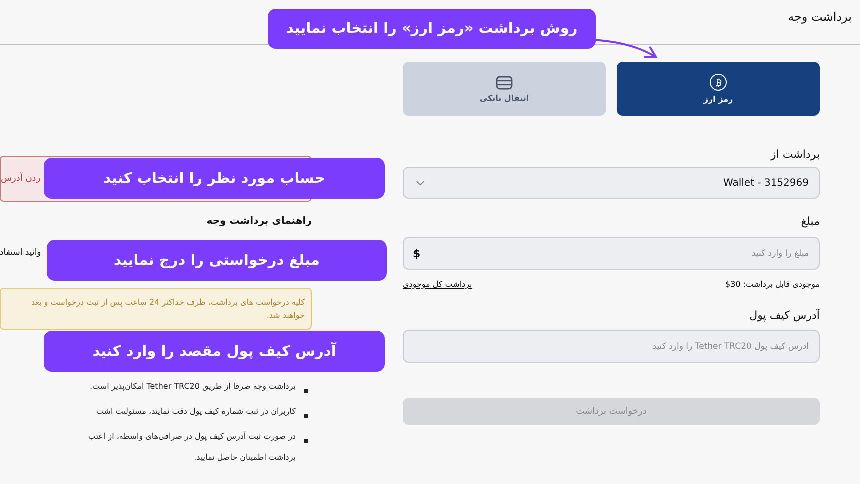 This screenshot has height=484, width=860. What do you see at coordinates (167, 303) in the screenshot?
I see `notice-text: کلیه درخواست های برداشت، ظرف حداکثر 24 ساعت پس از ثبت درخواست و بعد` at bounding box center [167, 303].